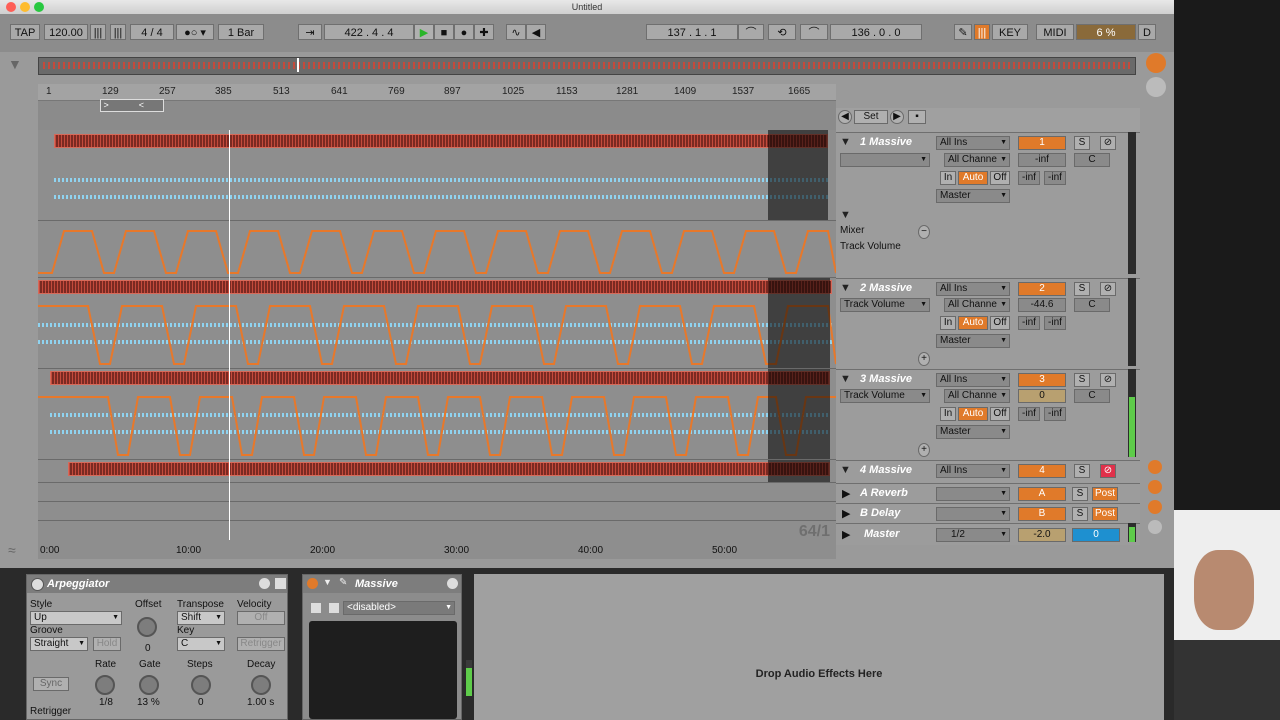 Image resolution: width=1280 pixels, height=720 pixels. I want to click on loop-brace: > <, so click(132, 105).